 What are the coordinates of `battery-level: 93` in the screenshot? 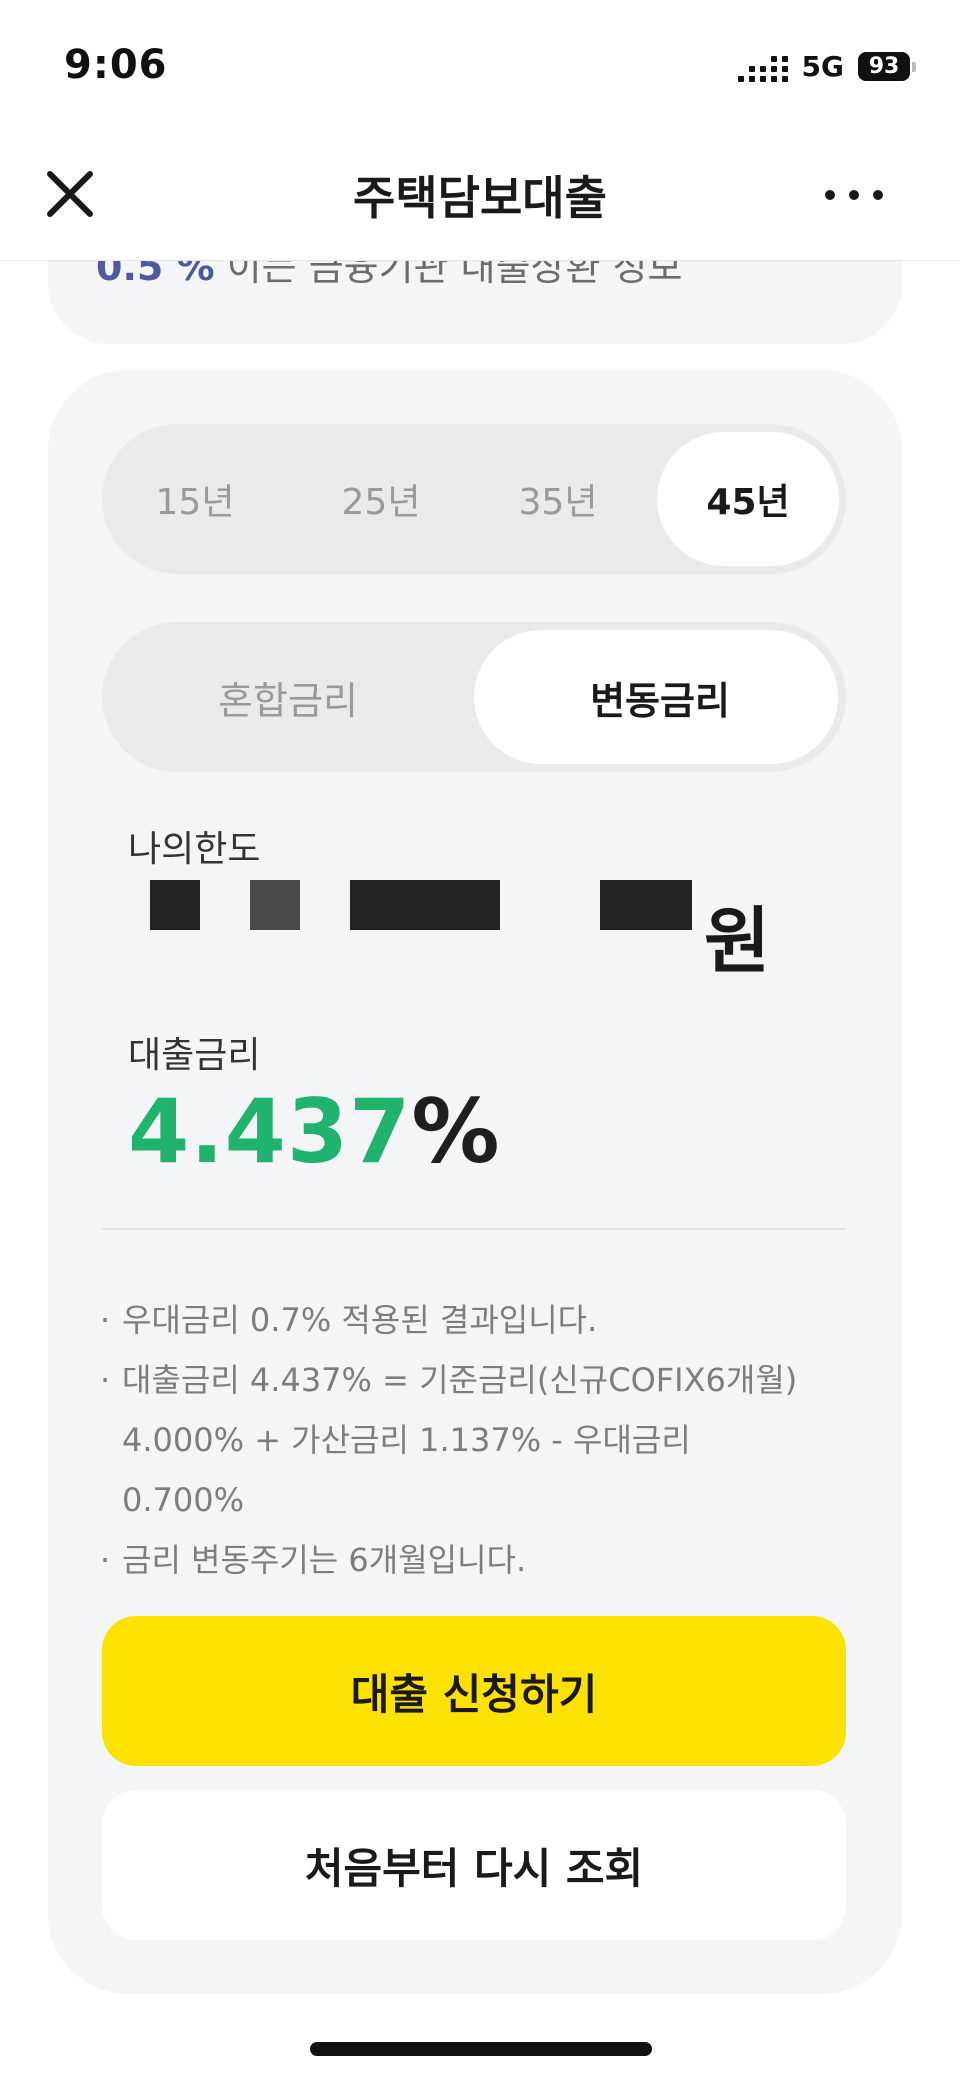 It's located at (884, 66).